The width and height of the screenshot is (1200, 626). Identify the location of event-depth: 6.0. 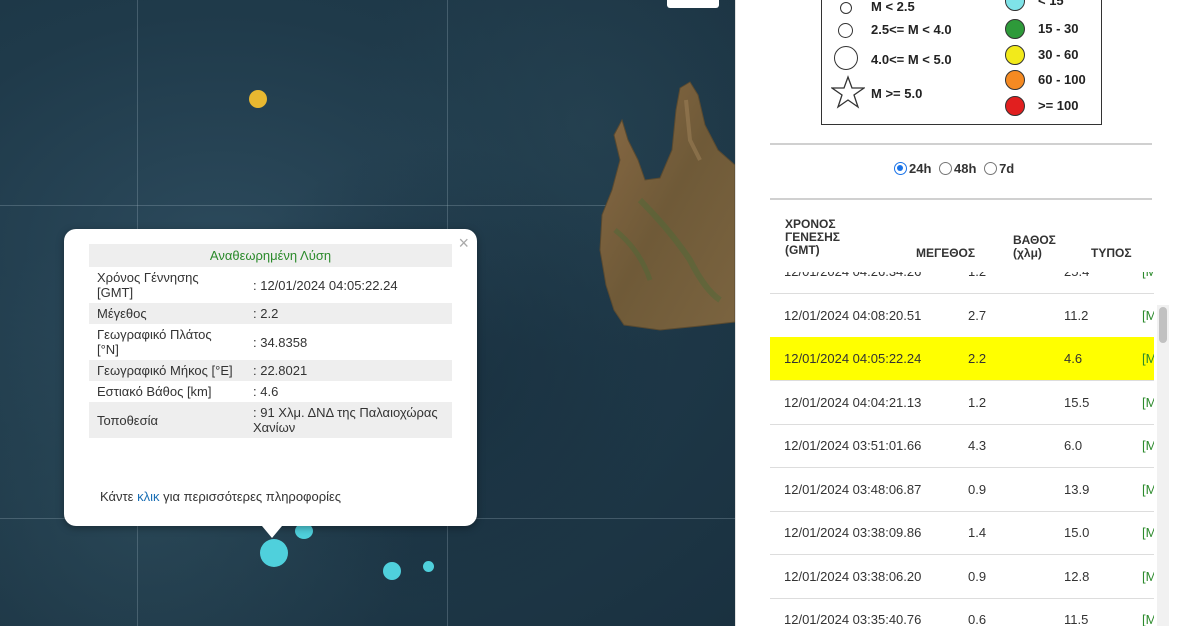
(1073, 445).